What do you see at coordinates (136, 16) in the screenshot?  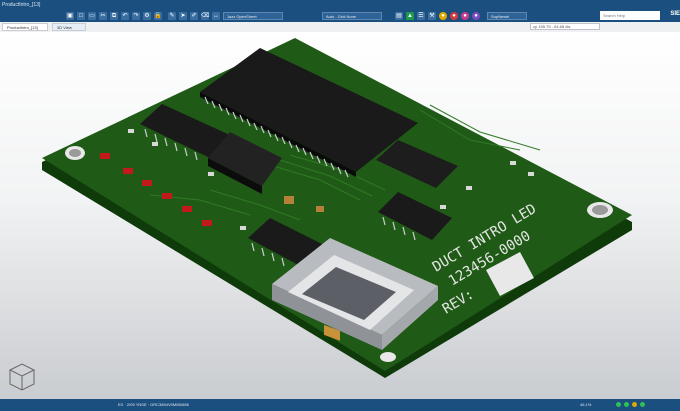 I see `redo-icon: ↷` at bounding box center [136, 16].